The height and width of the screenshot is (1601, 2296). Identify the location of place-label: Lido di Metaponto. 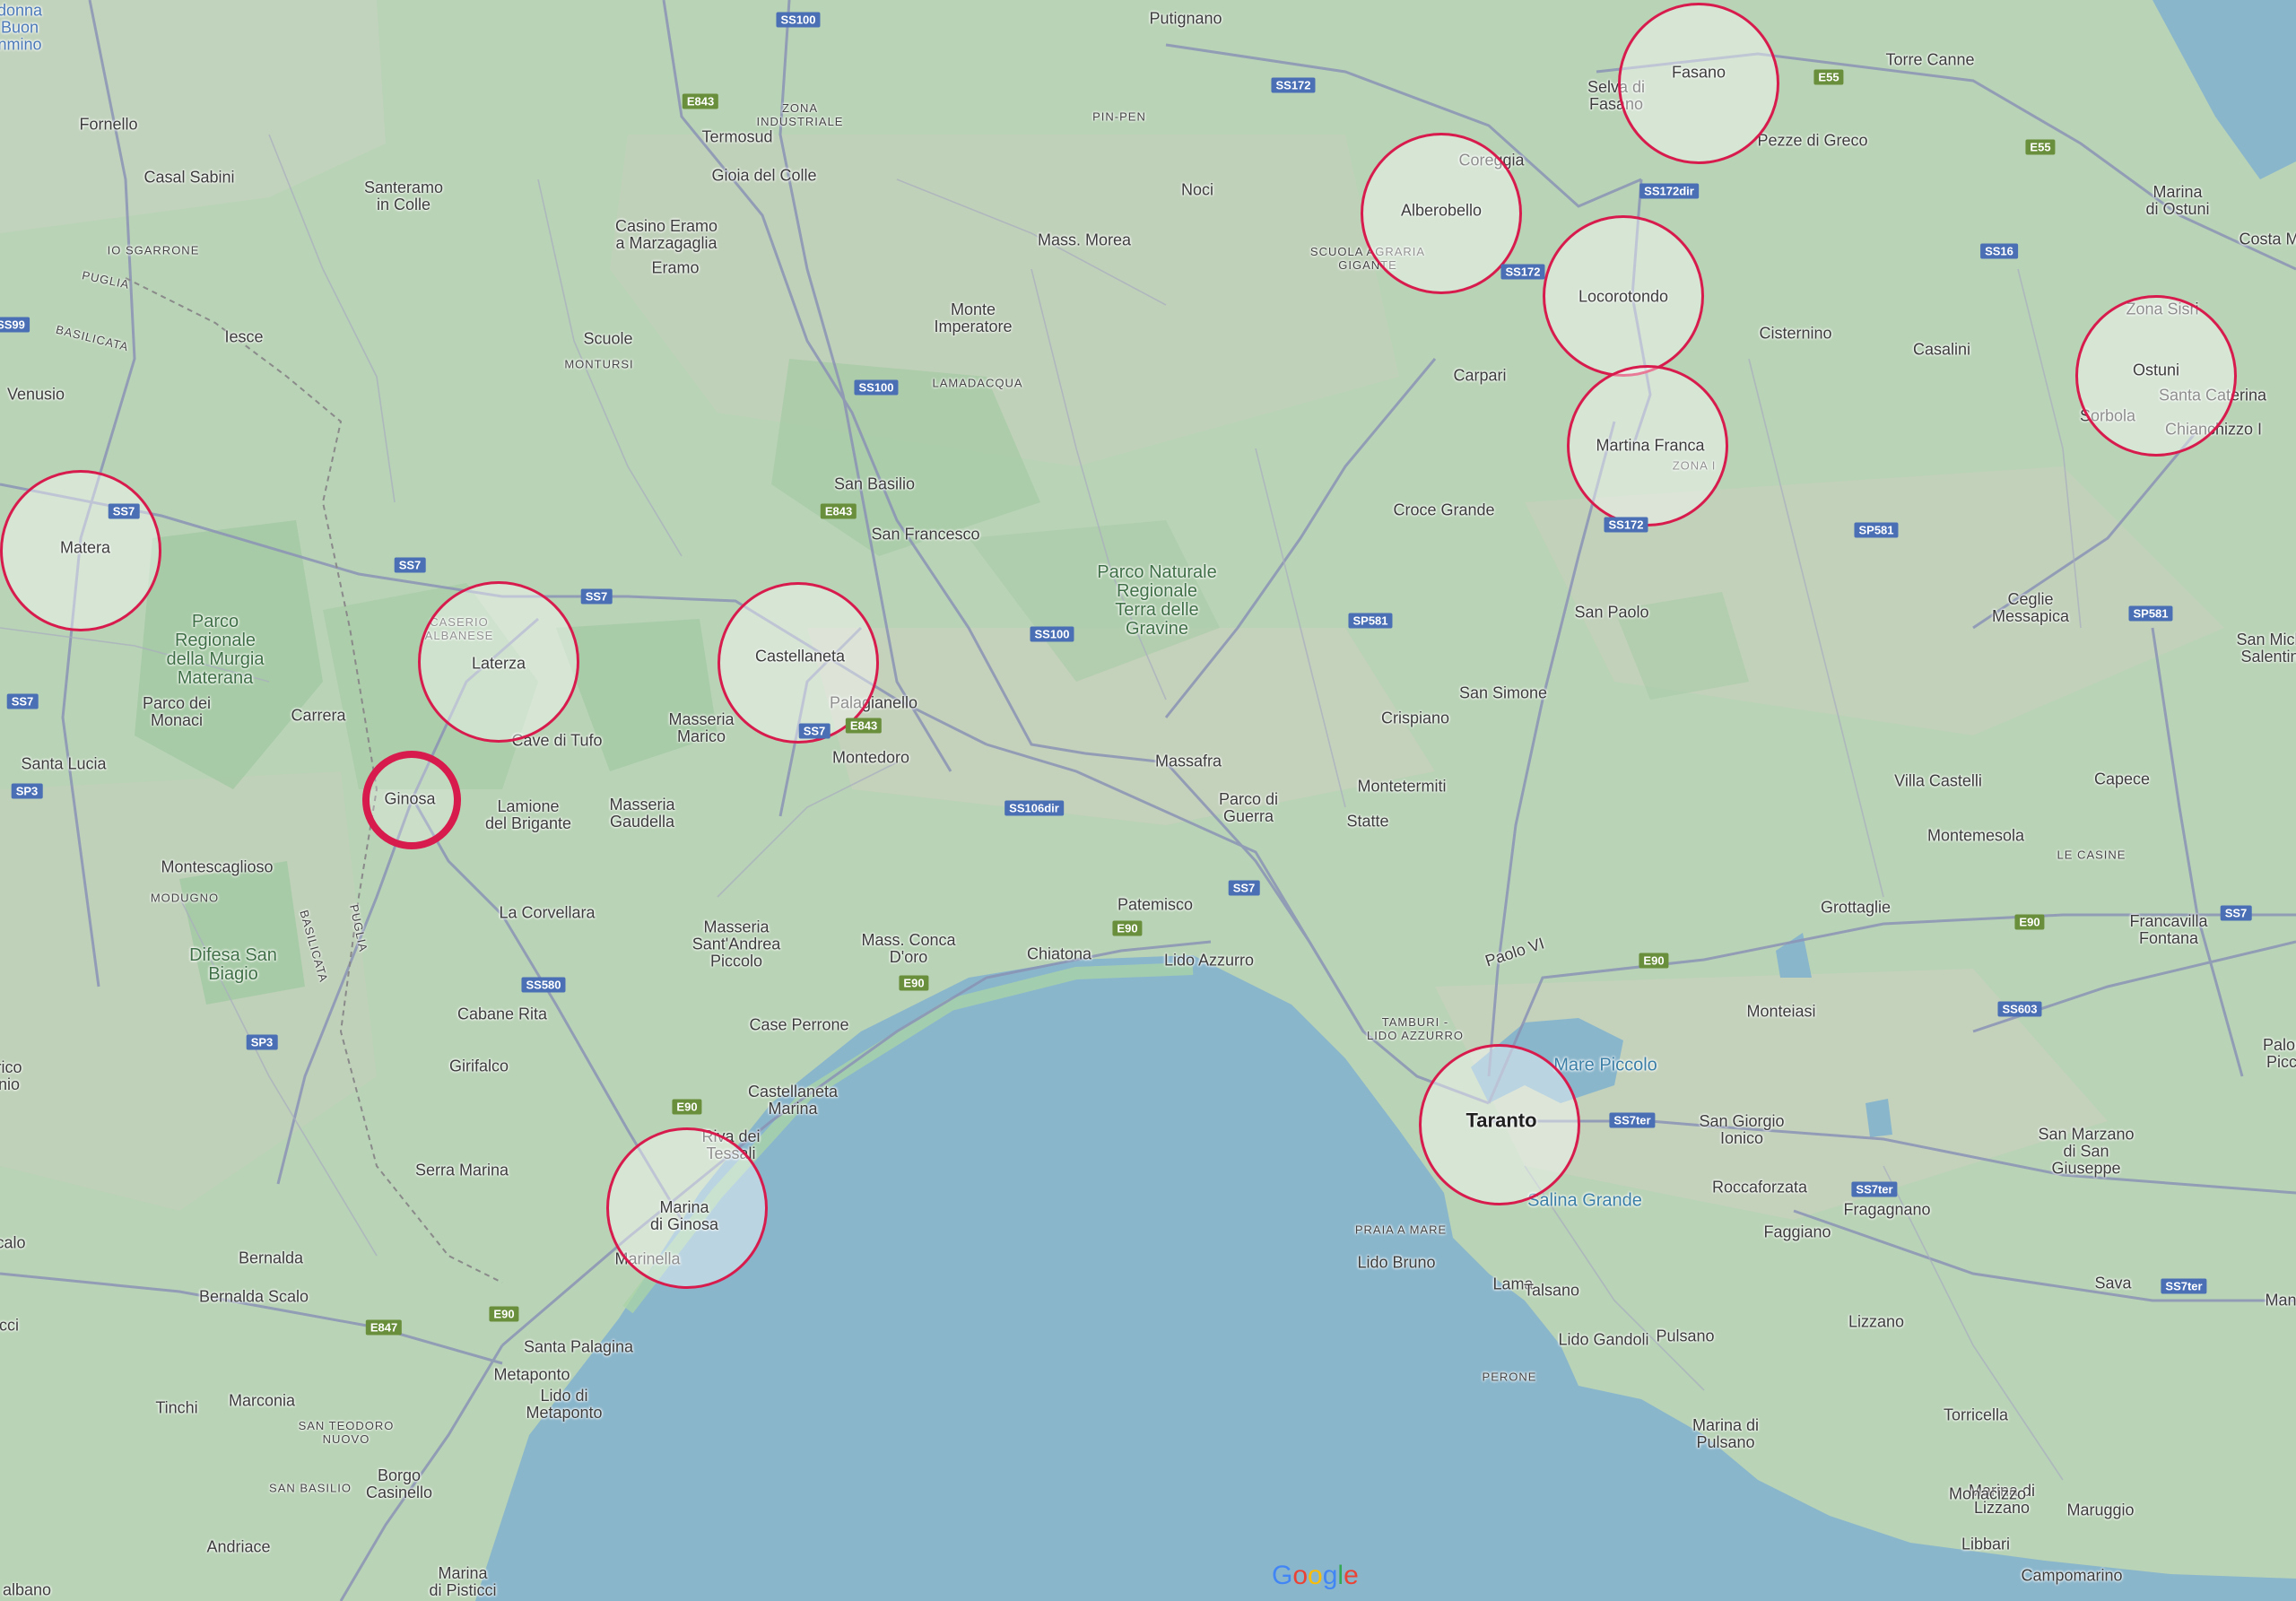
(564, 1405).